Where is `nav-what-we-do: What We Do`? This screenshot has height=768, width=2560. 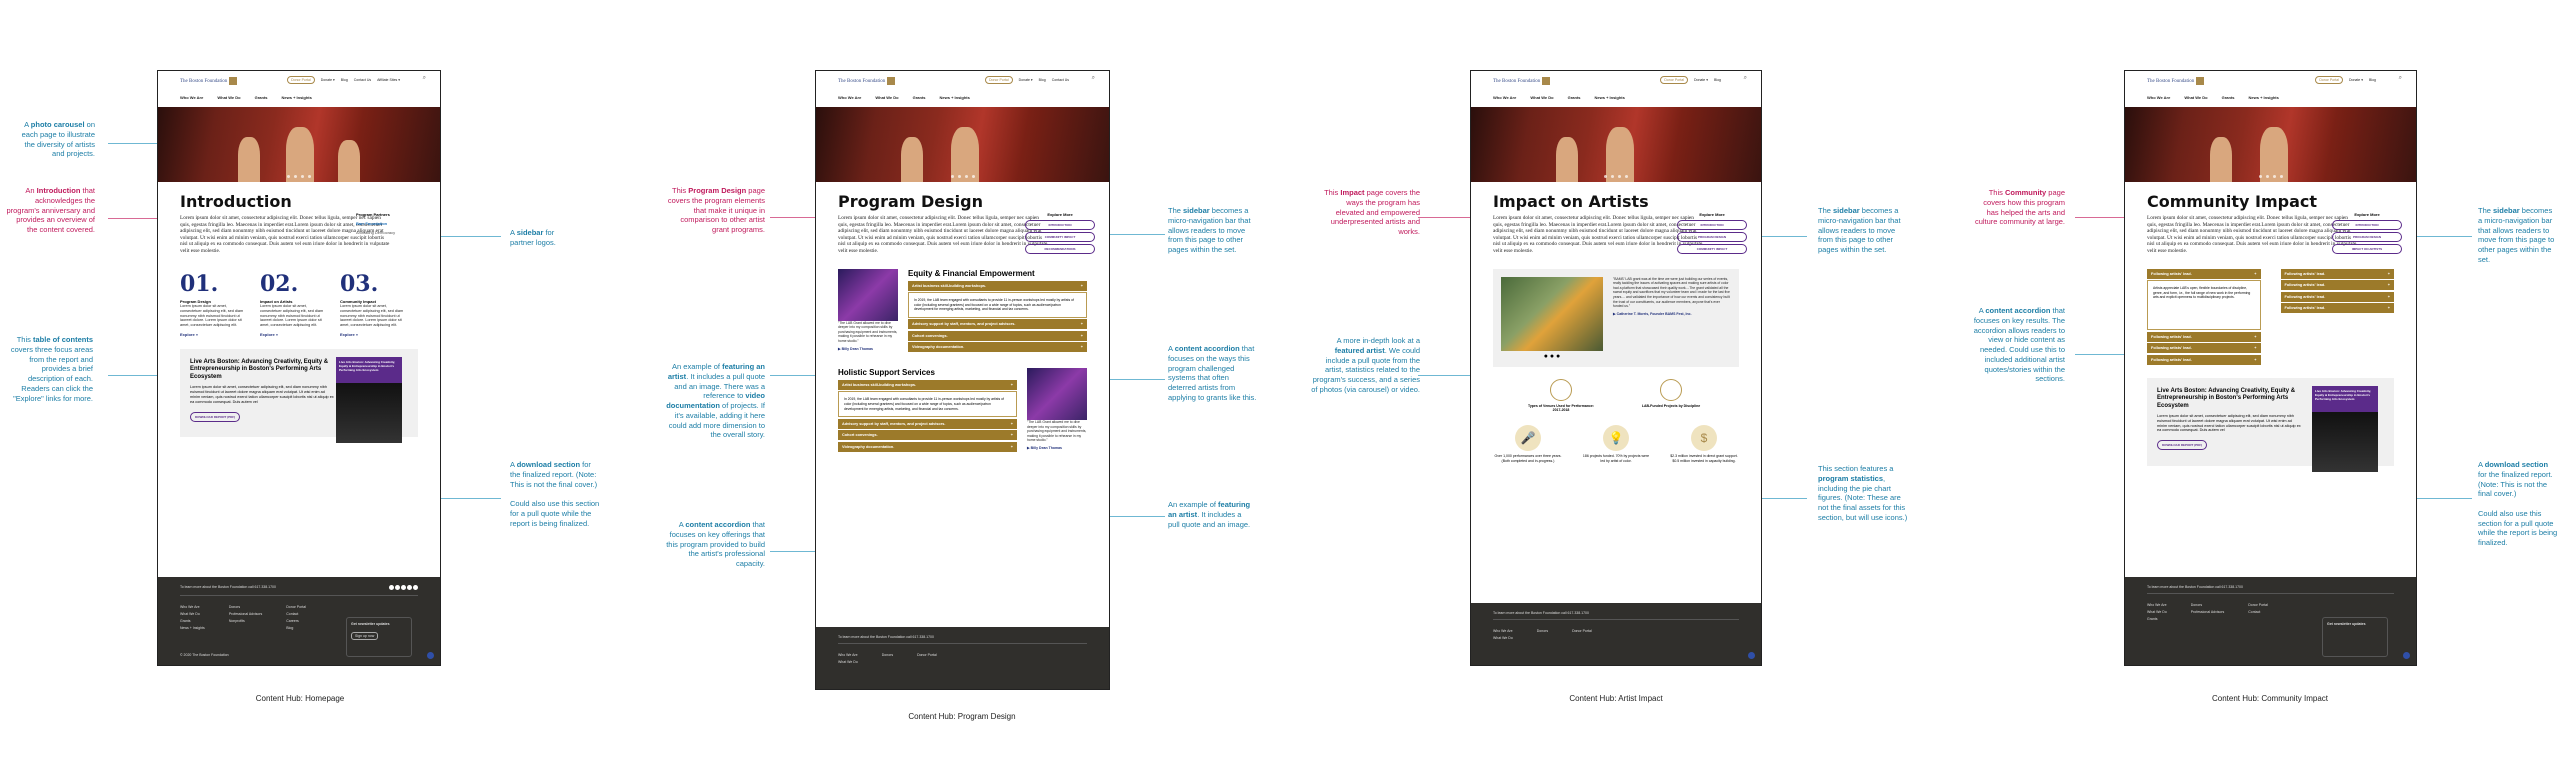 nav-what-we-do: What We Do is located at coordinates (228, 97).